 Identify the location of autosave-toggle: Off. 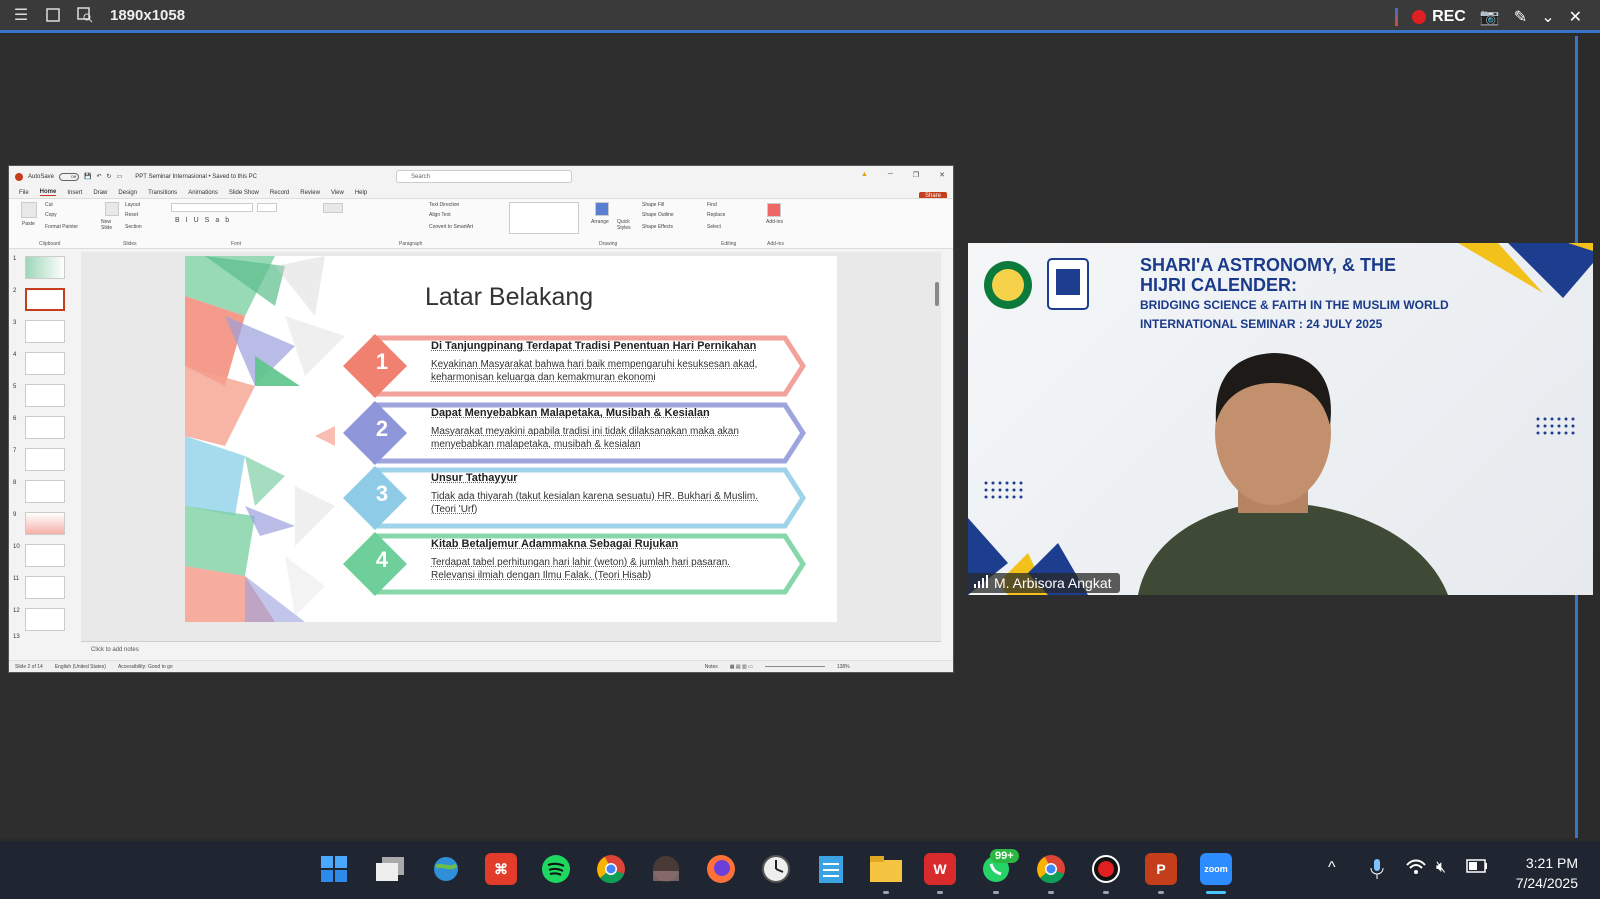
(69, 176).